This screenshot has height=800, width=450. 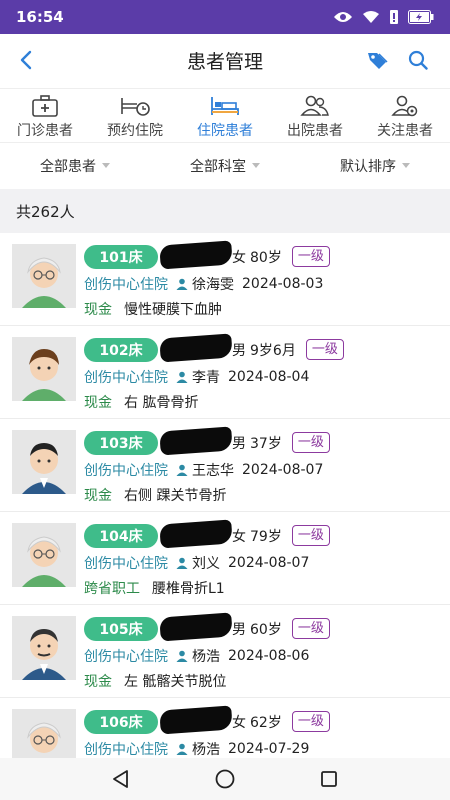 What do you see at coordinates (266, 257) in the screenshot?
I see `patient-age: 80岁` at bounding box center [266, 257].